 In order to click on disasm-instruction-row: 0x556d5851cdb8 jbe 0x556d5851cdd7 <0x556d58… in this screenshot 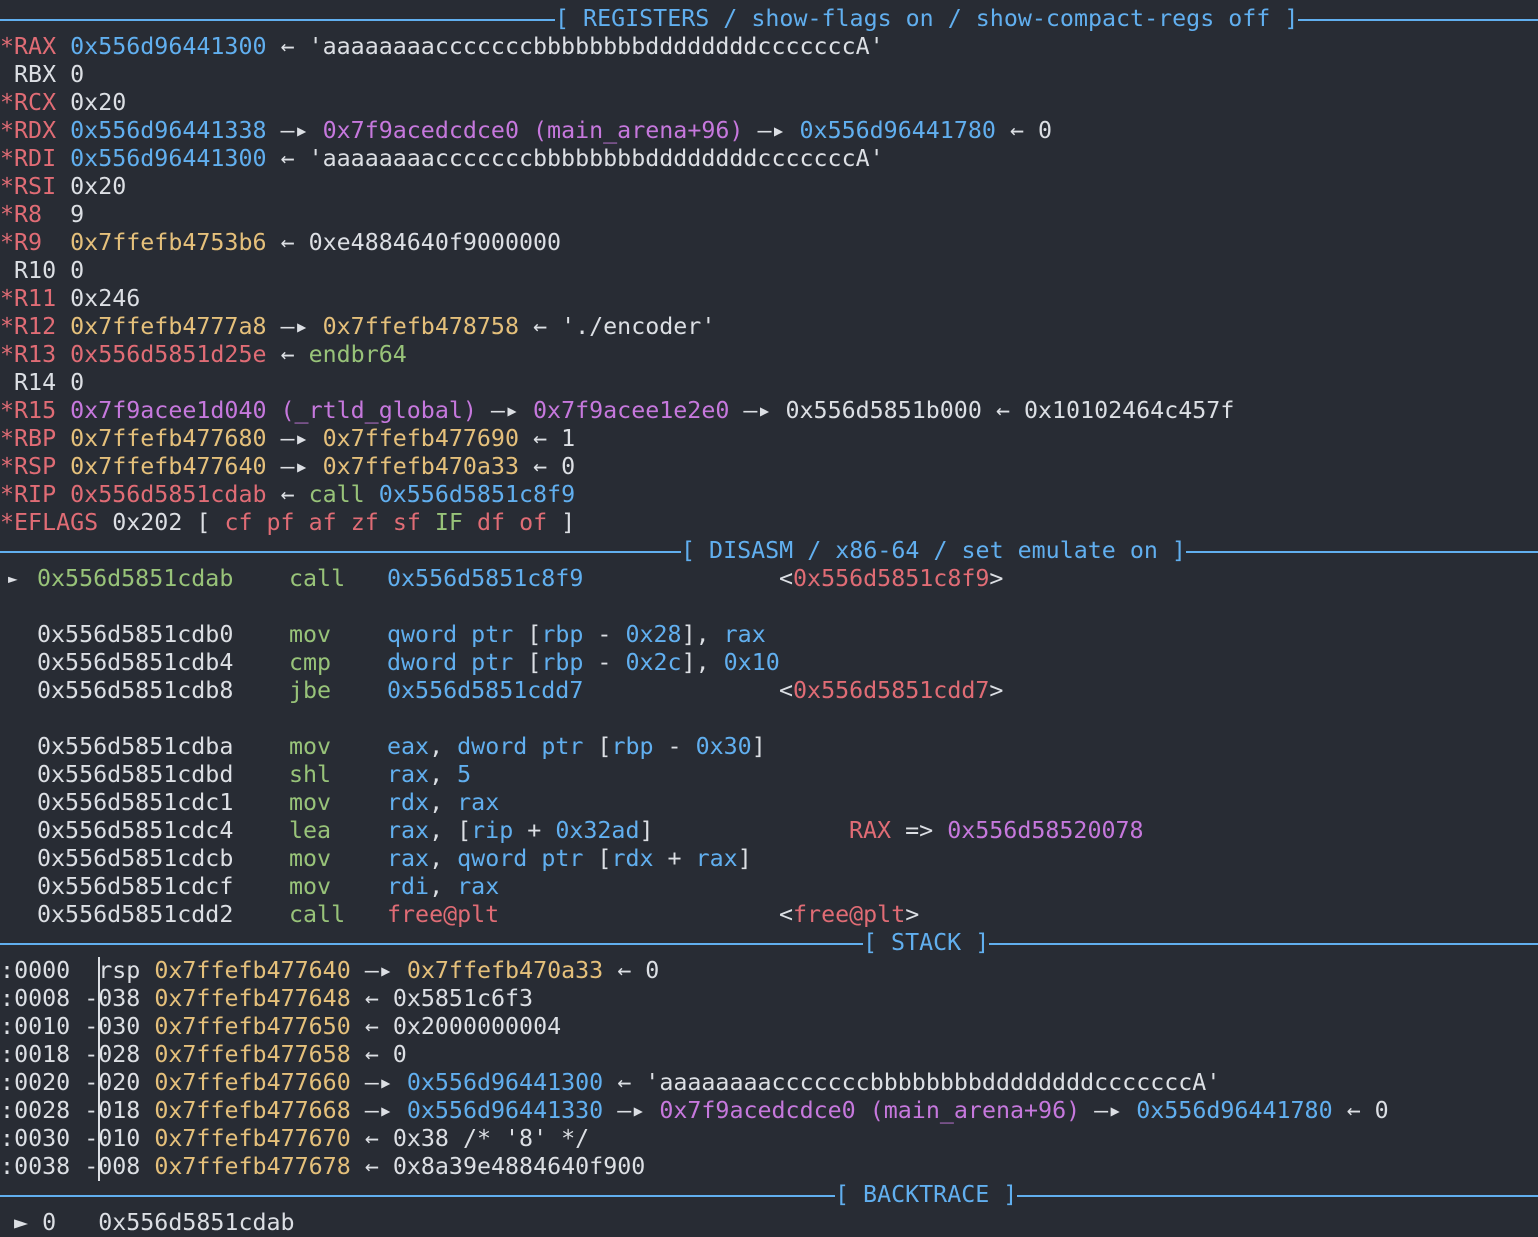, I will do `click(769, 691)`.